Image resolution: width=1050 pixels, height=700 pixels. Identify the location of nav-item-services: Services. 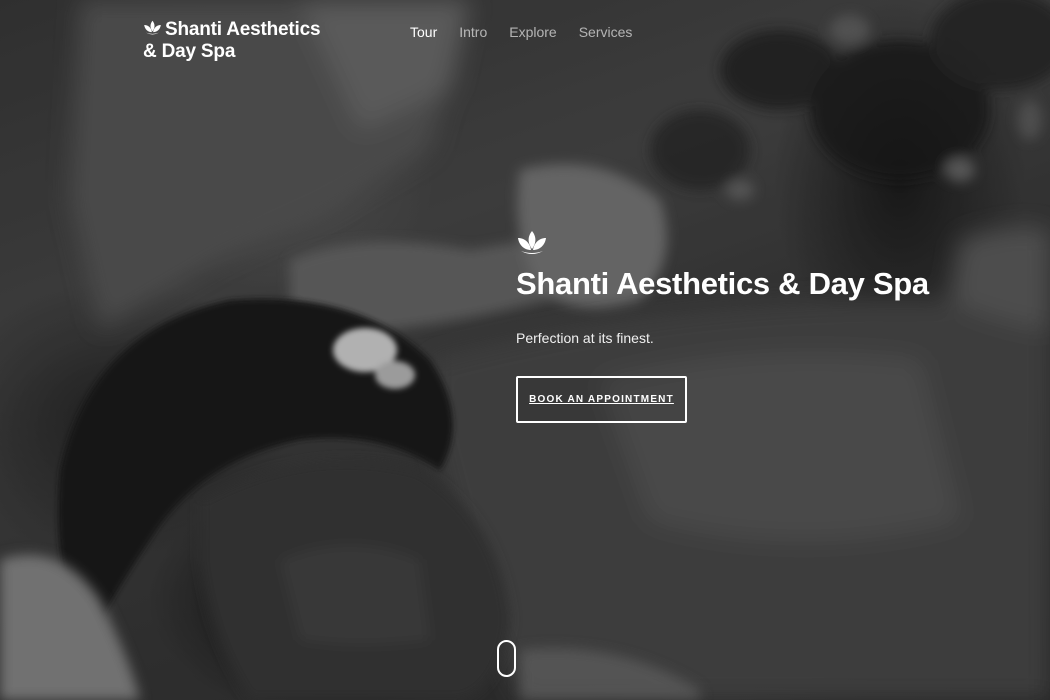
(606, 32).